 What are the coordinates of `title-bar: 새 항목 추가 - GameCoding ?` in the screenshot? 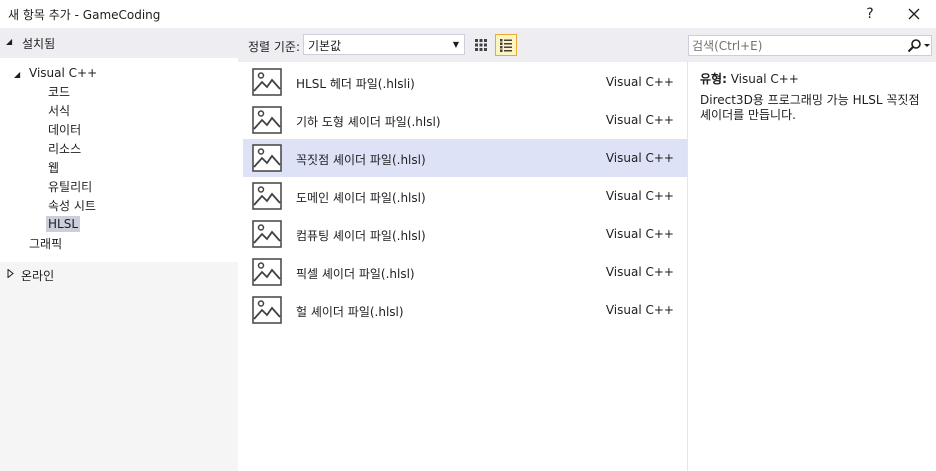 It's located at (468, 14).